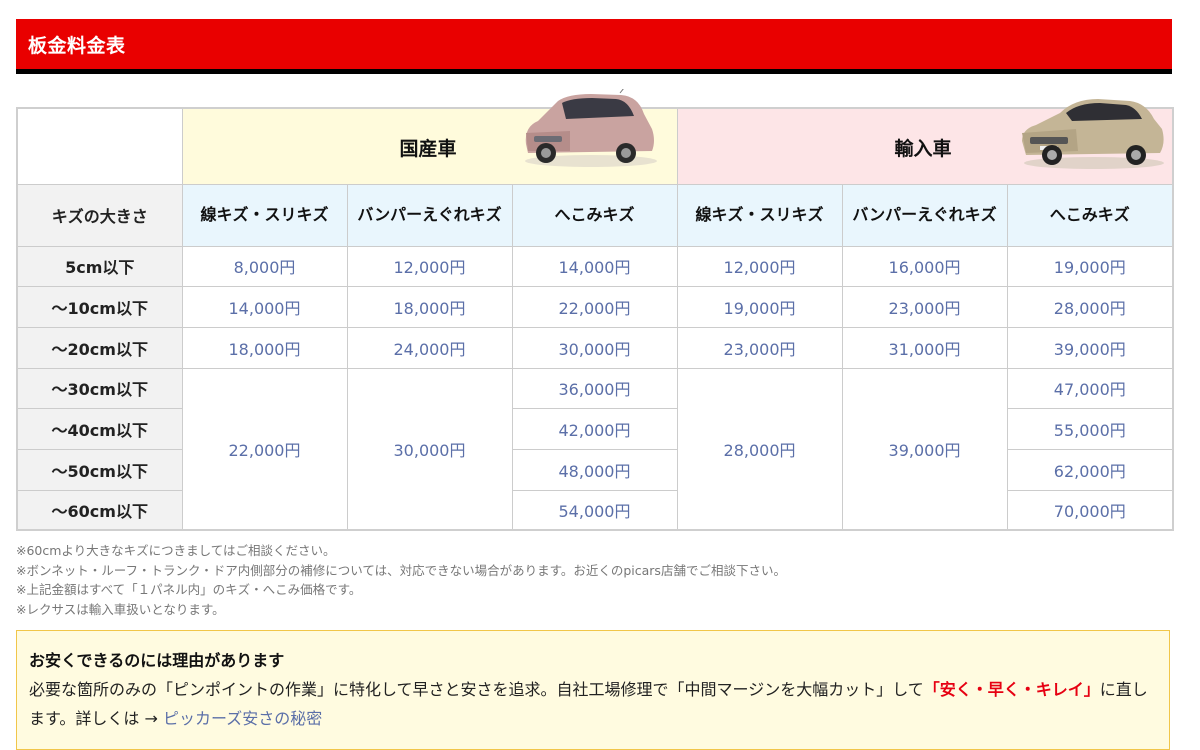 The image size is (1200, 750). I want to click on domestic-dent-header: へこみキズ, so click(594, 215).